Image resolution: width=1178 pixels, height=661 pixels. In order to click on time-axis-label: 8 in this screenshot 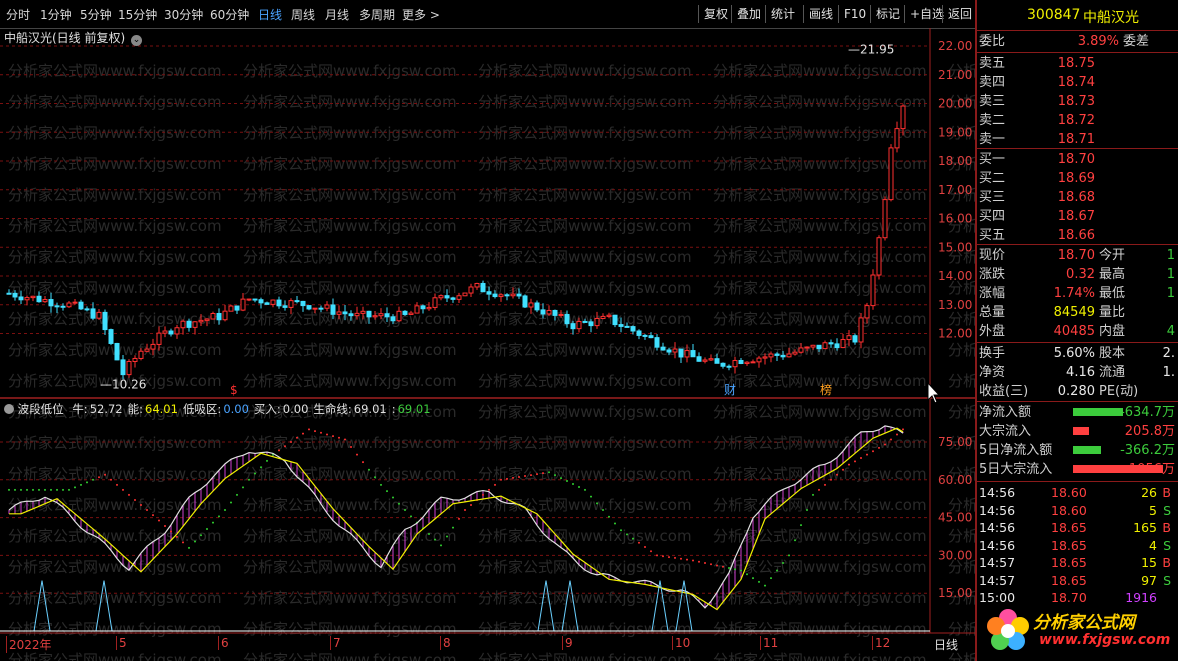, I will do `click(445, 643)`.